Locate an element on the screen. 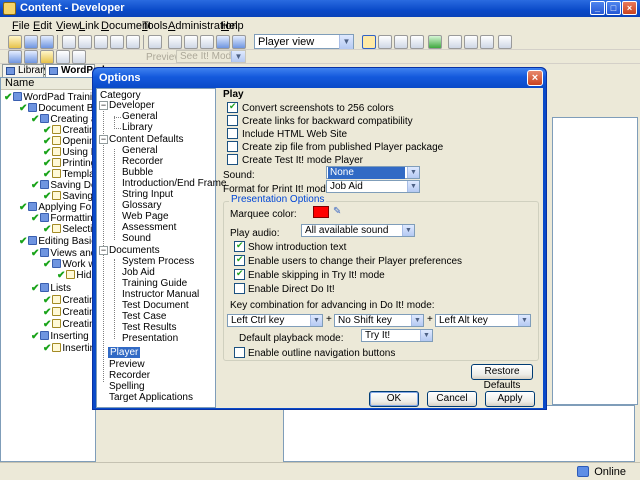 The width and height of the screenshot is (640, 480). new-document-icon is located at coordinates (31, 42).